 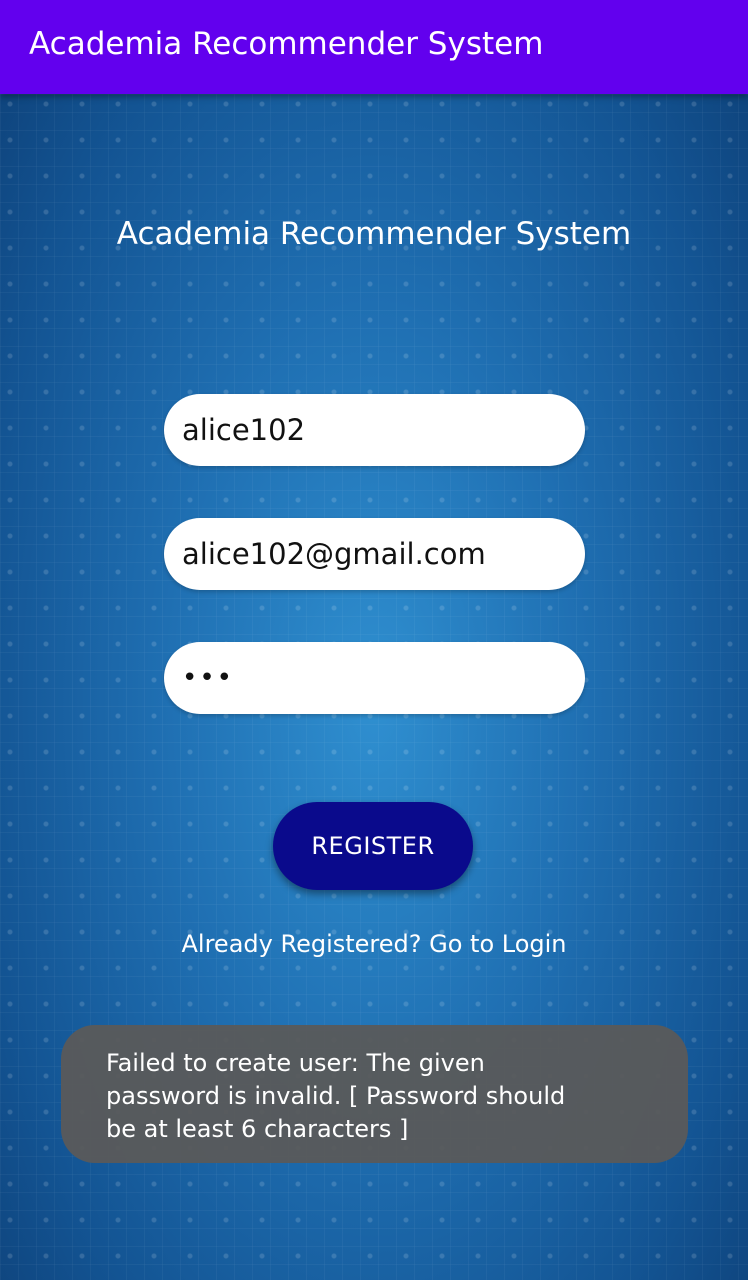 I want to click on username-input: alice102, so click(x=374, y=430).